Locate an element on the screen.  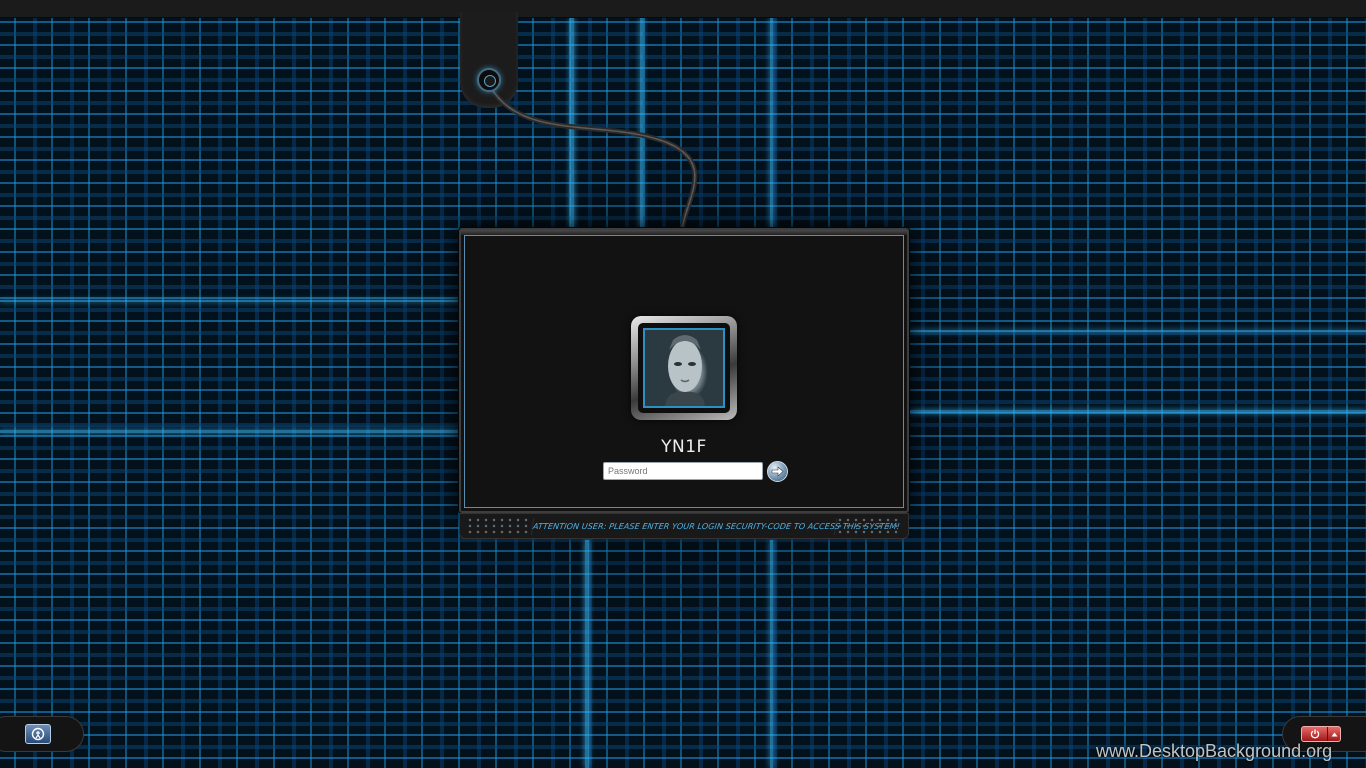
triangle-up-icon is located at coordinates (1334, 734).